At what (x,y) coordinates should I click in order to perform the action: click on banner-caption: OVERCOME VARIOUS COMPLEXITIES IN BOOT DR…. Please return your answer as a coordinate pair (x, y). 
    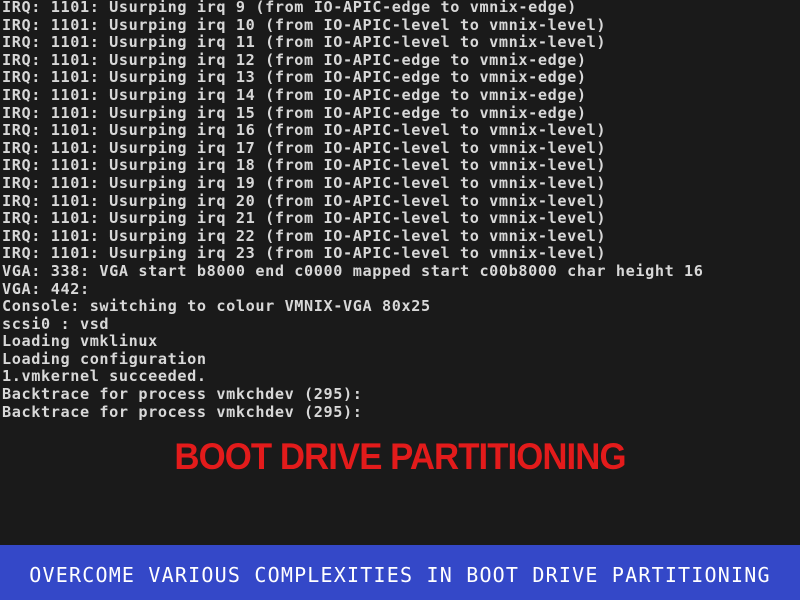
    Looking at the image, I should click on (400, 574).